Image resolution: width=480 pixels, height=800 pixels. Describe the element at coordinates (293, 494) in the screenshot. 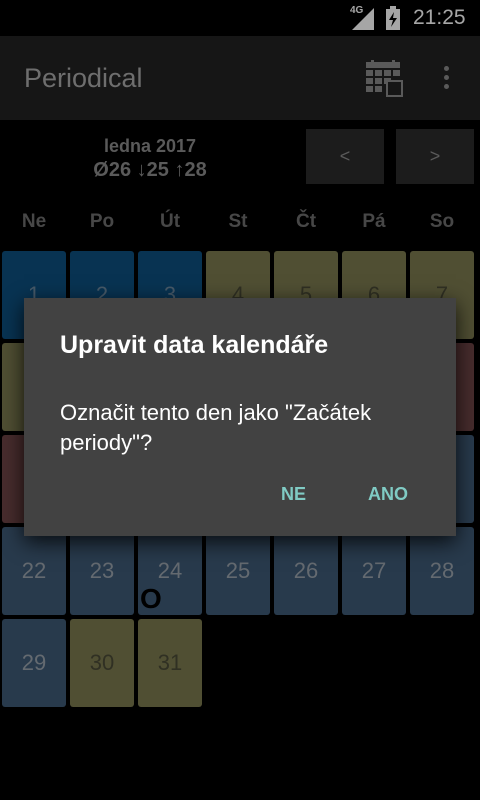

I see `no-button: NE` at that location.